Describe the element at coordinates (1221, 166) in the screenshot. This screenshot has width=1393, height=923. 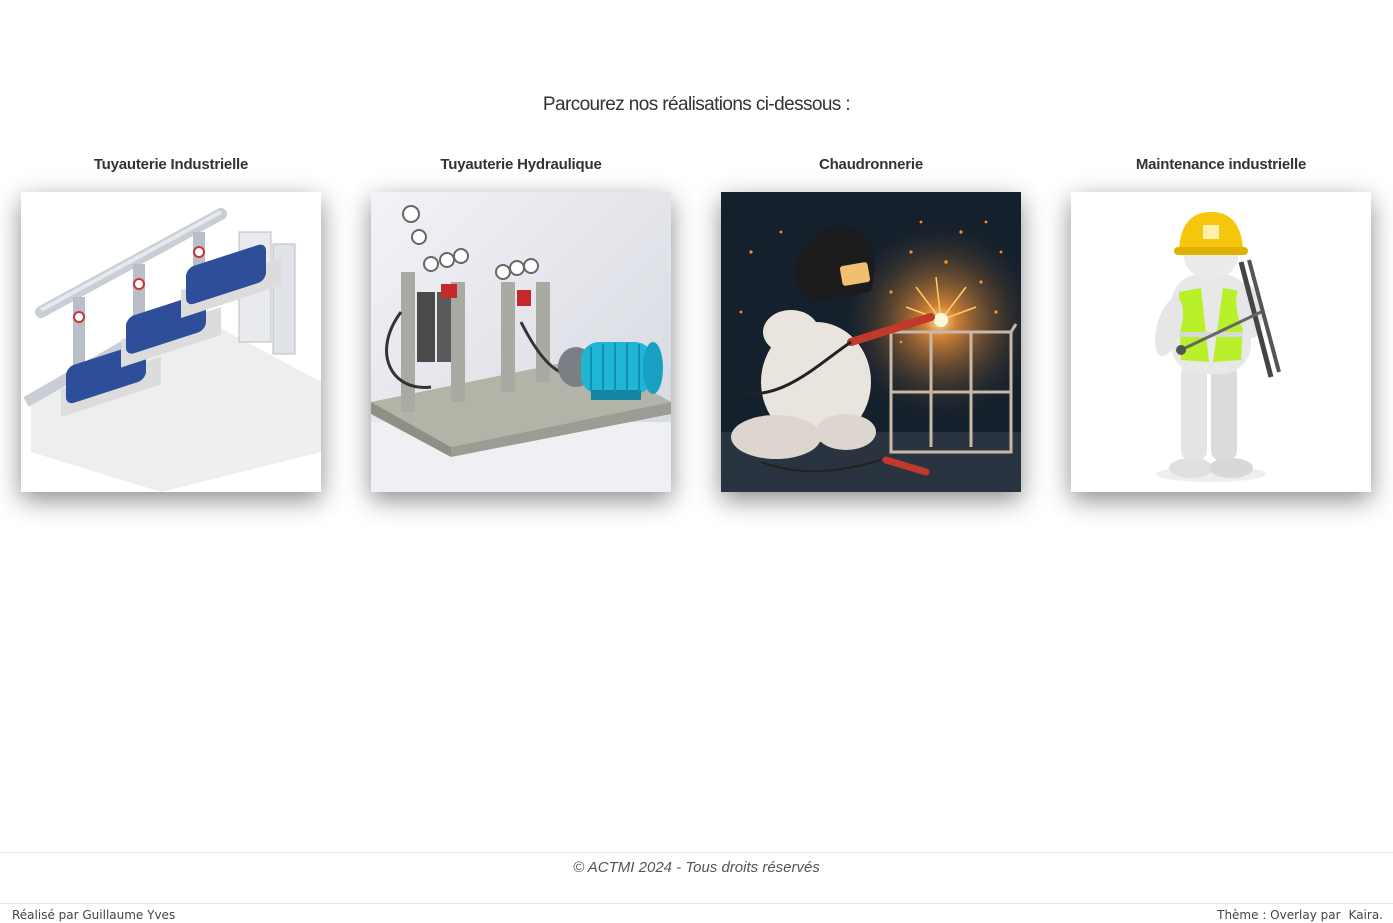
I see `card-title: Maintenance industrielle` at that location.